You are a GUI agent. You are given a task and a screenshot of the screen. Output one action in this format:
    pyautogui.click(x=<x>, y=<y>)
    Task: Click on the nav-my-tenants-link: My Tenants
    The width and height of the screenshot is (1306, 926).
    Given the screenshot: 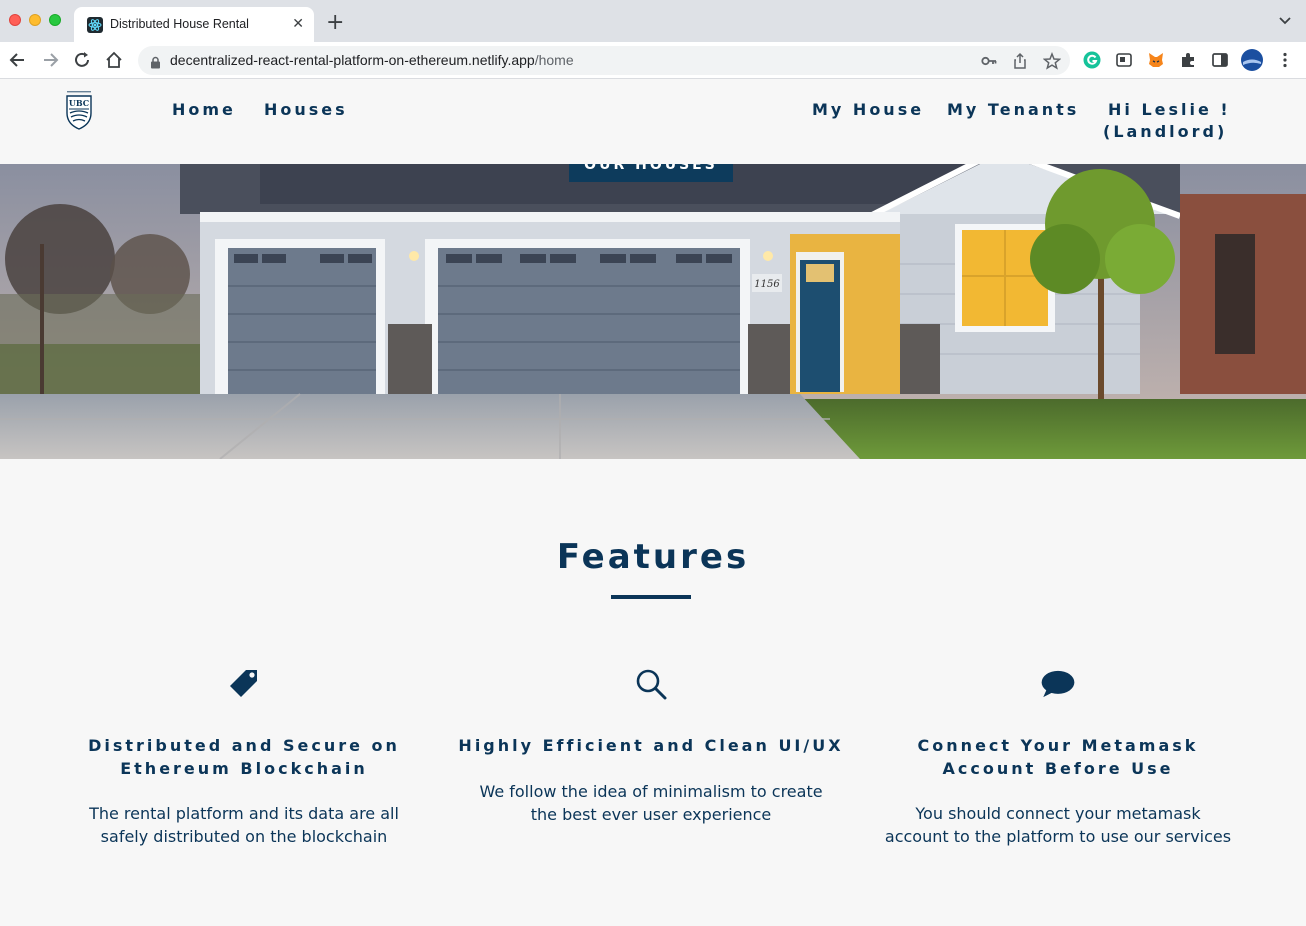 What is the action you would take?
    pyautogui.click(x=1013, y=109)
    